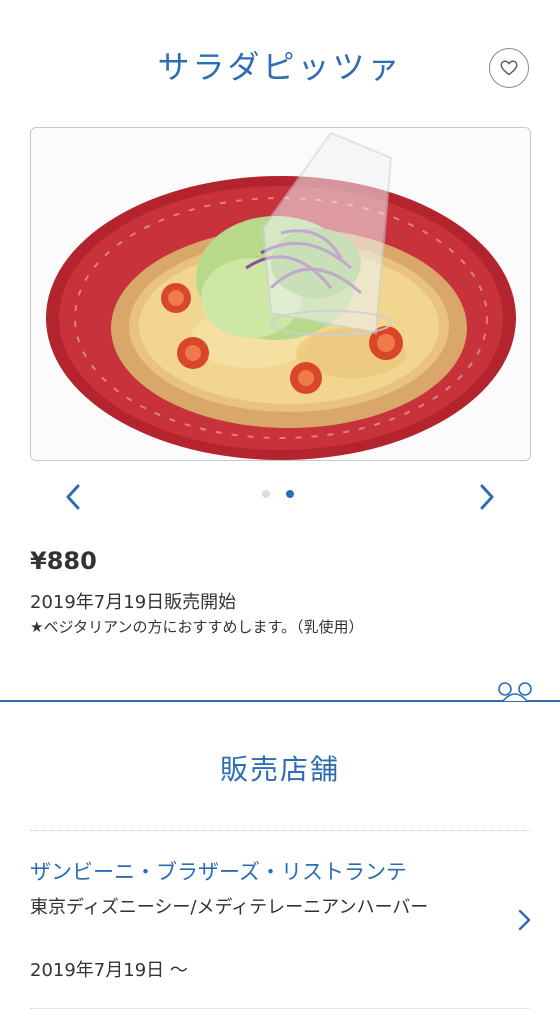 This screenshot has height=1024, width=560. Describe the element at coordinates (229, 907) in the screenshot. I see `store-location: 東京ディズニーシー/メディテレーニアンハーバー` at that location.